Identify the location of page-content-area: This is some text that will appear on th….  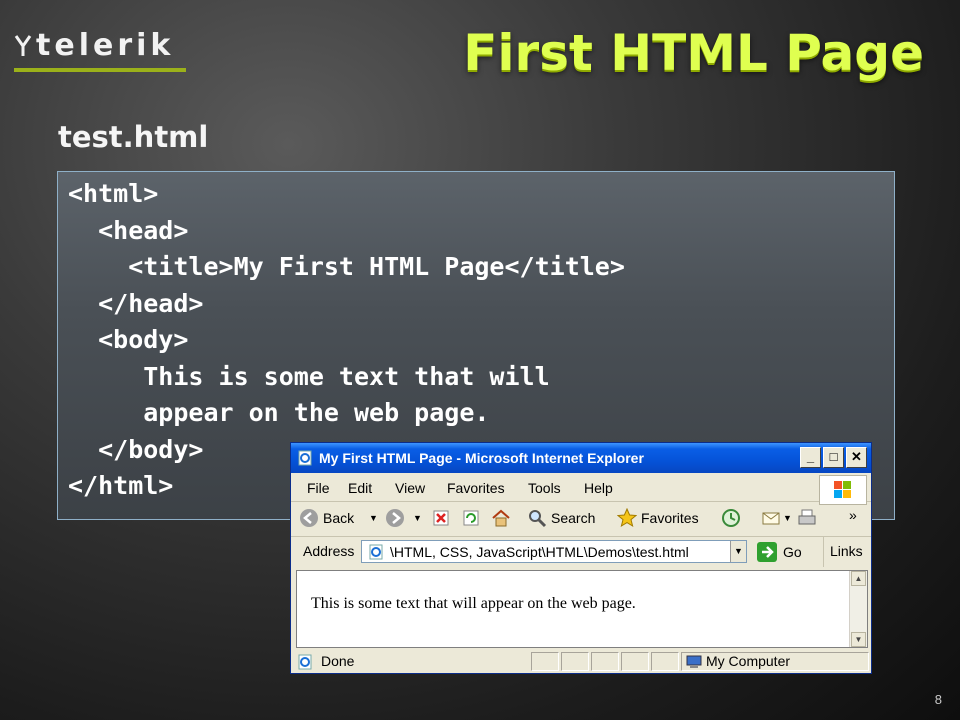
(582, 609).